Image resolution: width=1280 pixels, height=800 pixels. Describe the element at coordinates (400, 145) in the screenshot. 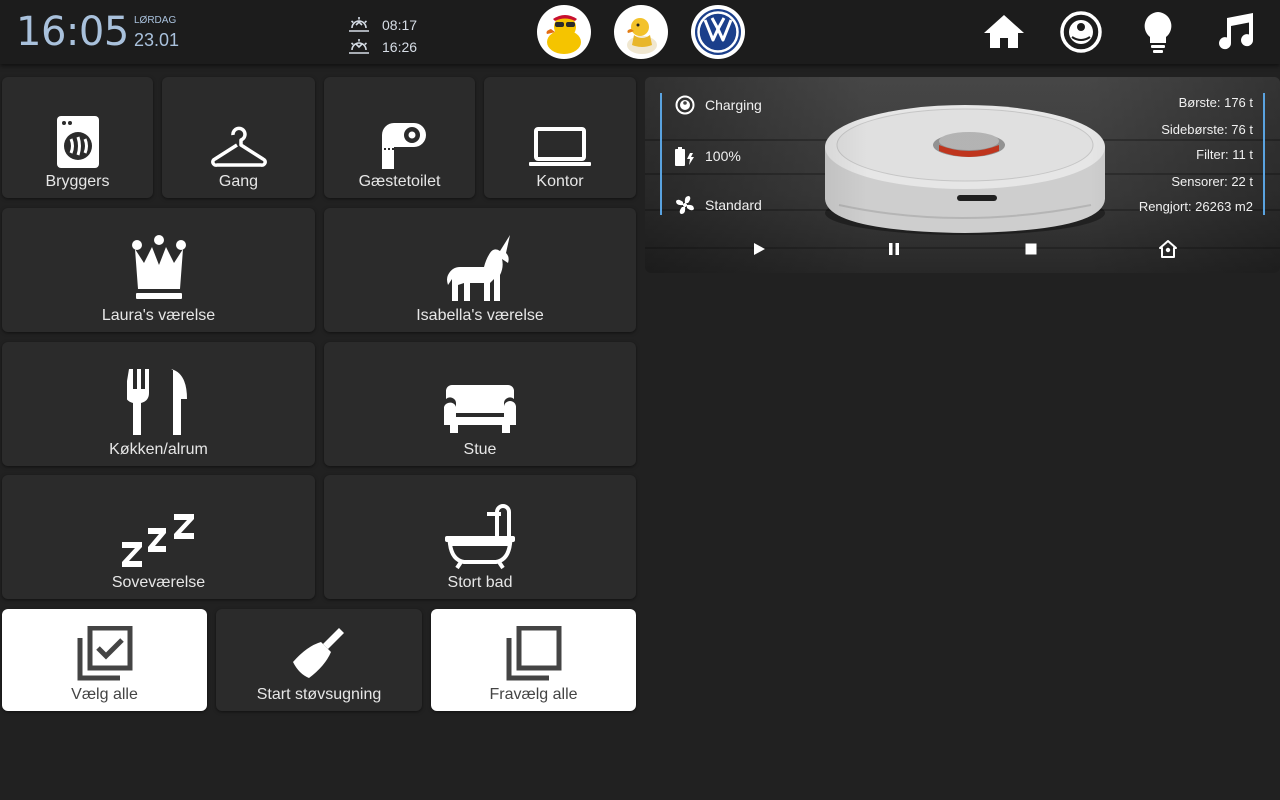

I see `toilet-paper-icon` at that location.